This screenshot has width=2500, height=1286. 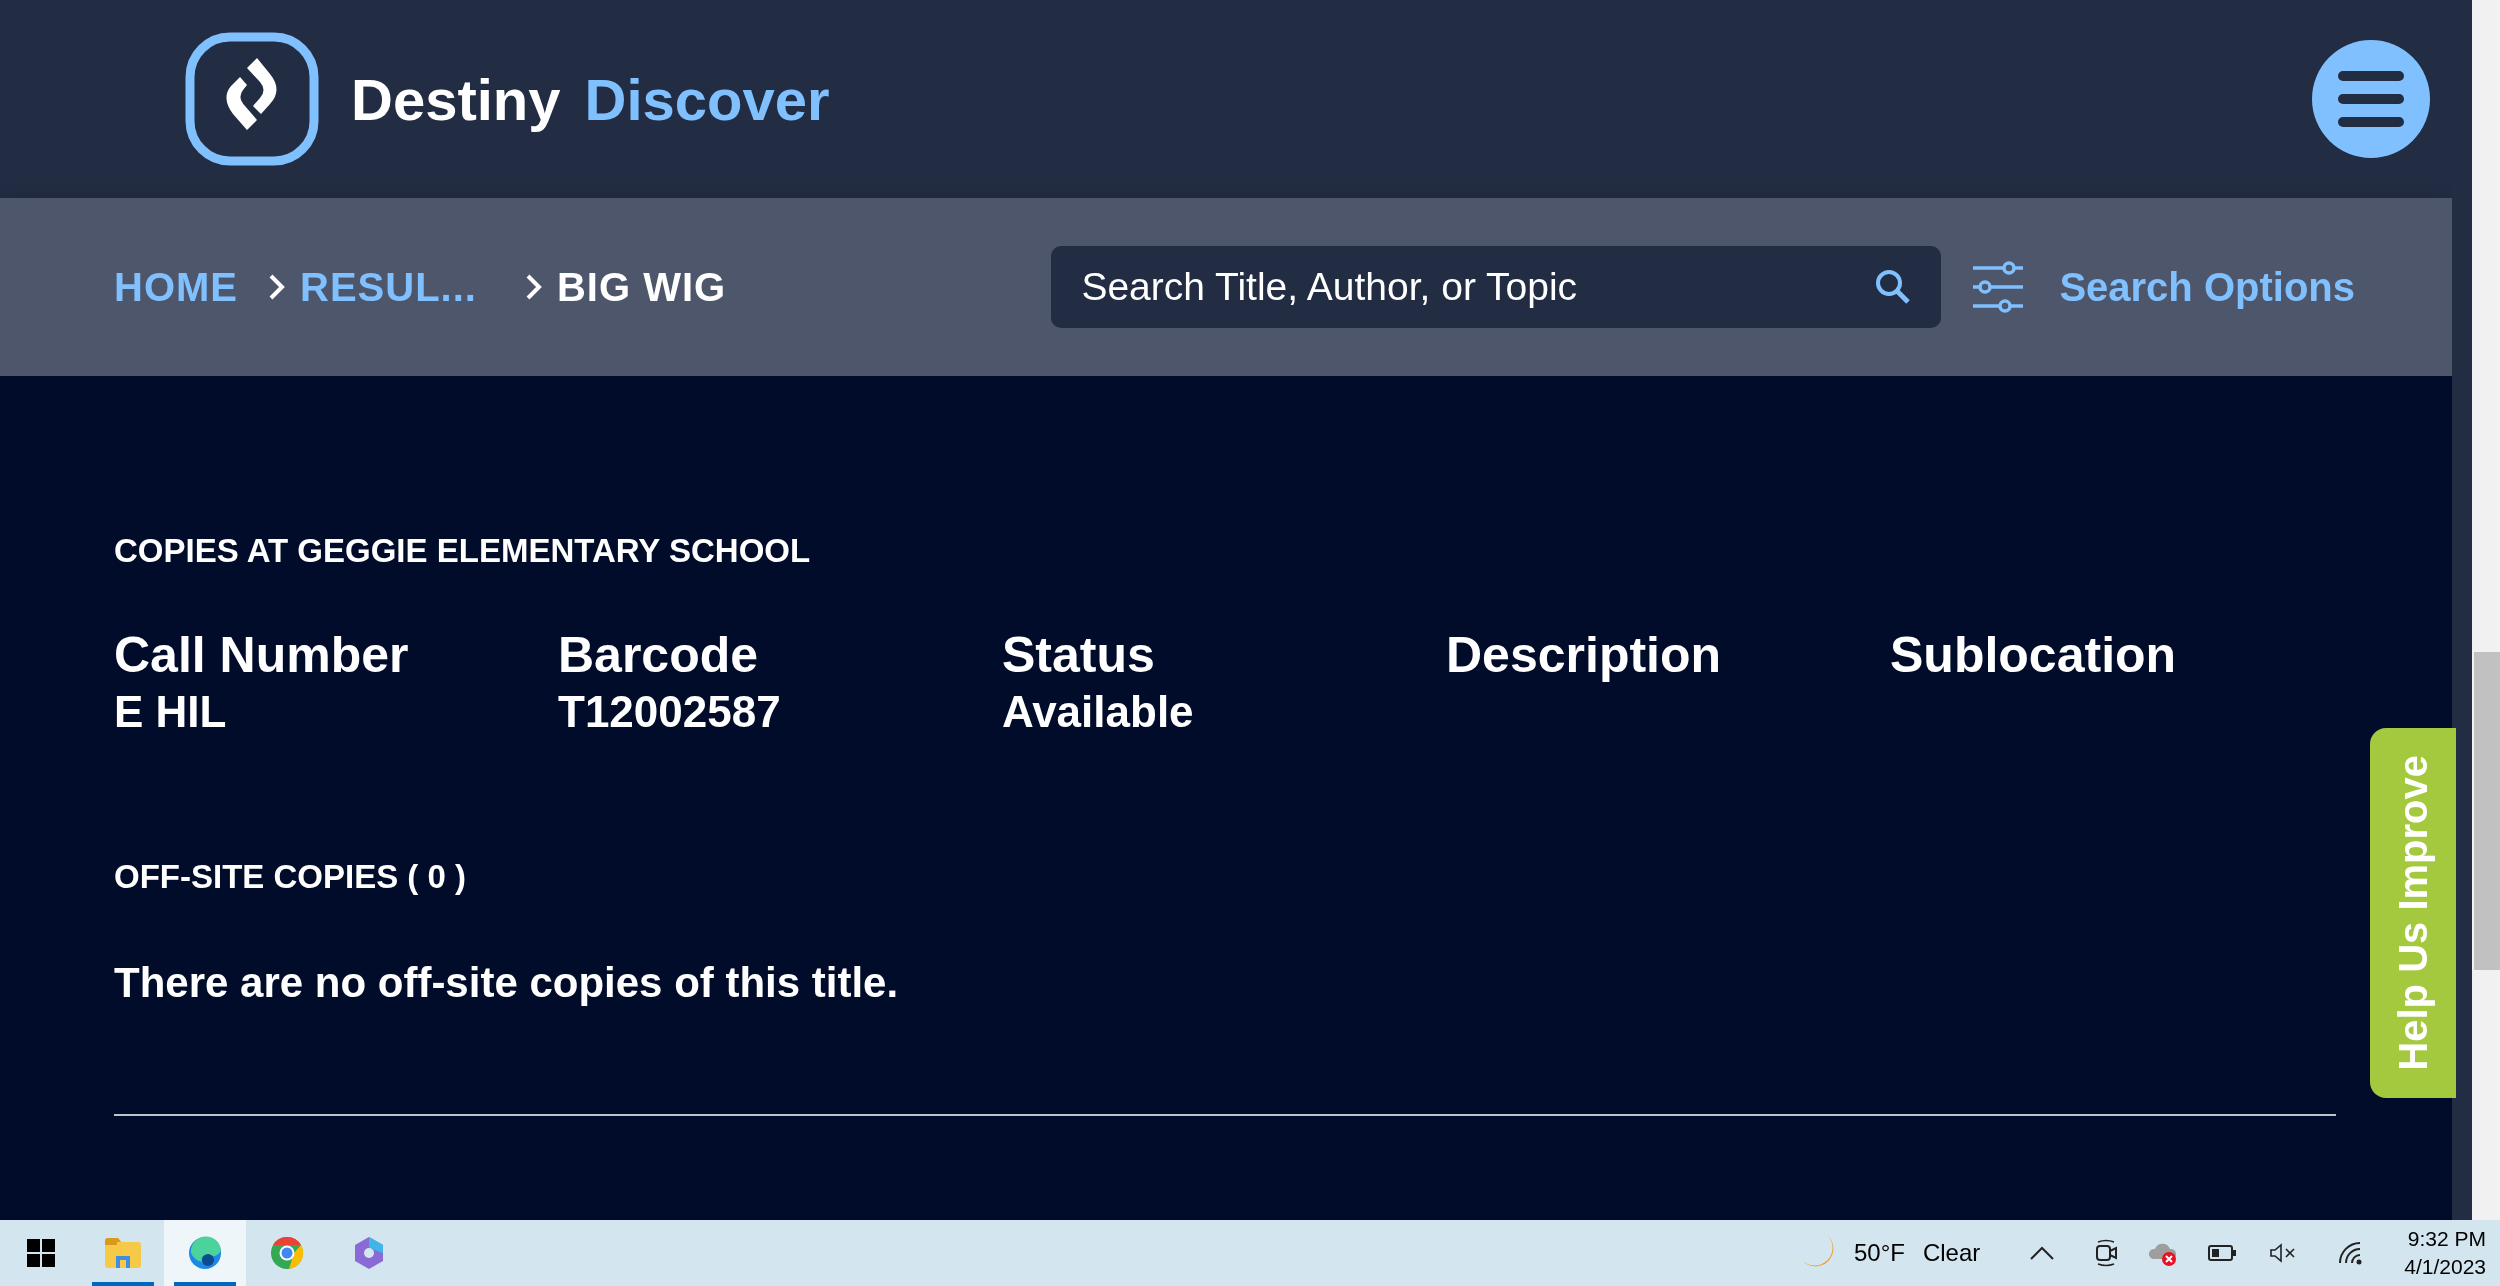 I want to click on camera-icon, so click(x=2106, y=1253).